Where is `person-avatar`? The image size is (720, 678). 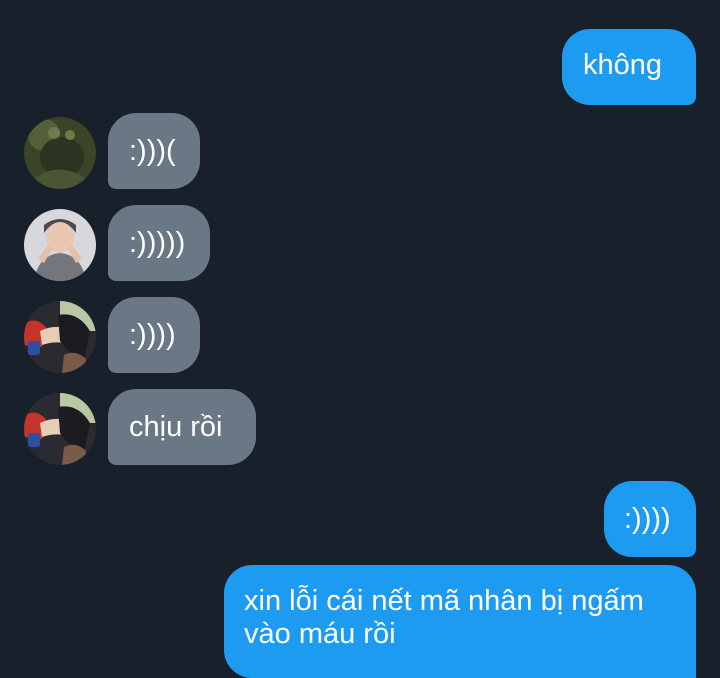 person-avatar is located at coordinates (60, 245).